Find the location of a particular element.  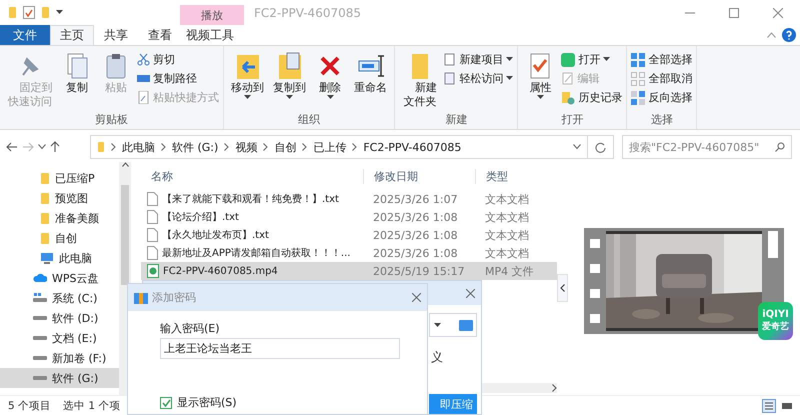

group-label: 新建 is located at coordinates (456, 119).